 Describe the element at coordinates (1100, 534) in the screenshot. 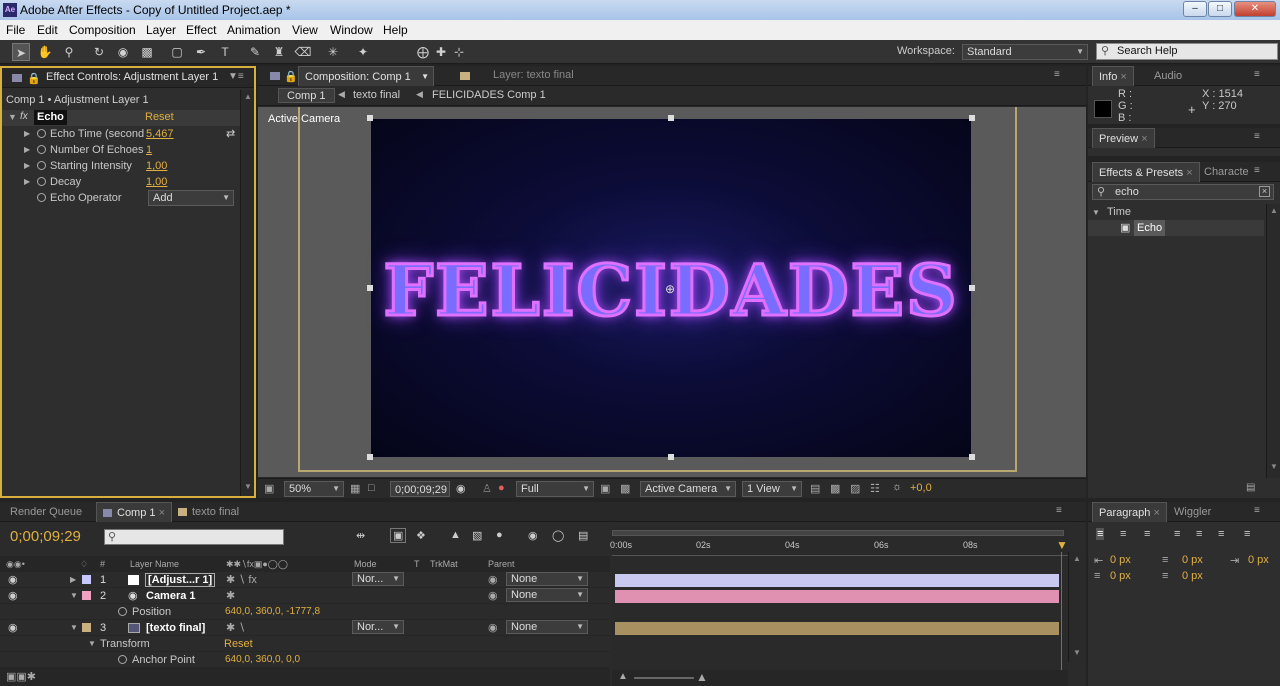

I see `align-left-icon: ≡` at that location.